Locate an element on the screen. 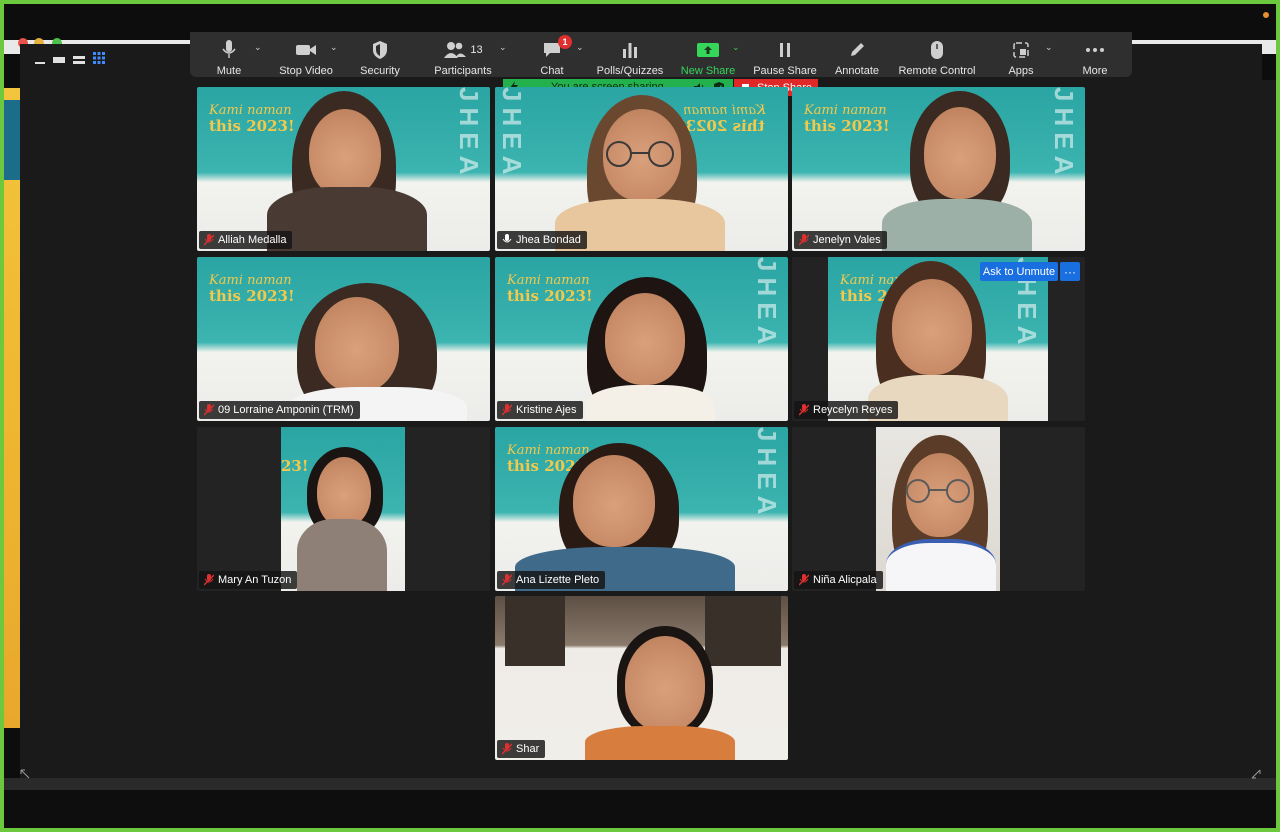  desktop-edge is located at coordinates (1269, 430).